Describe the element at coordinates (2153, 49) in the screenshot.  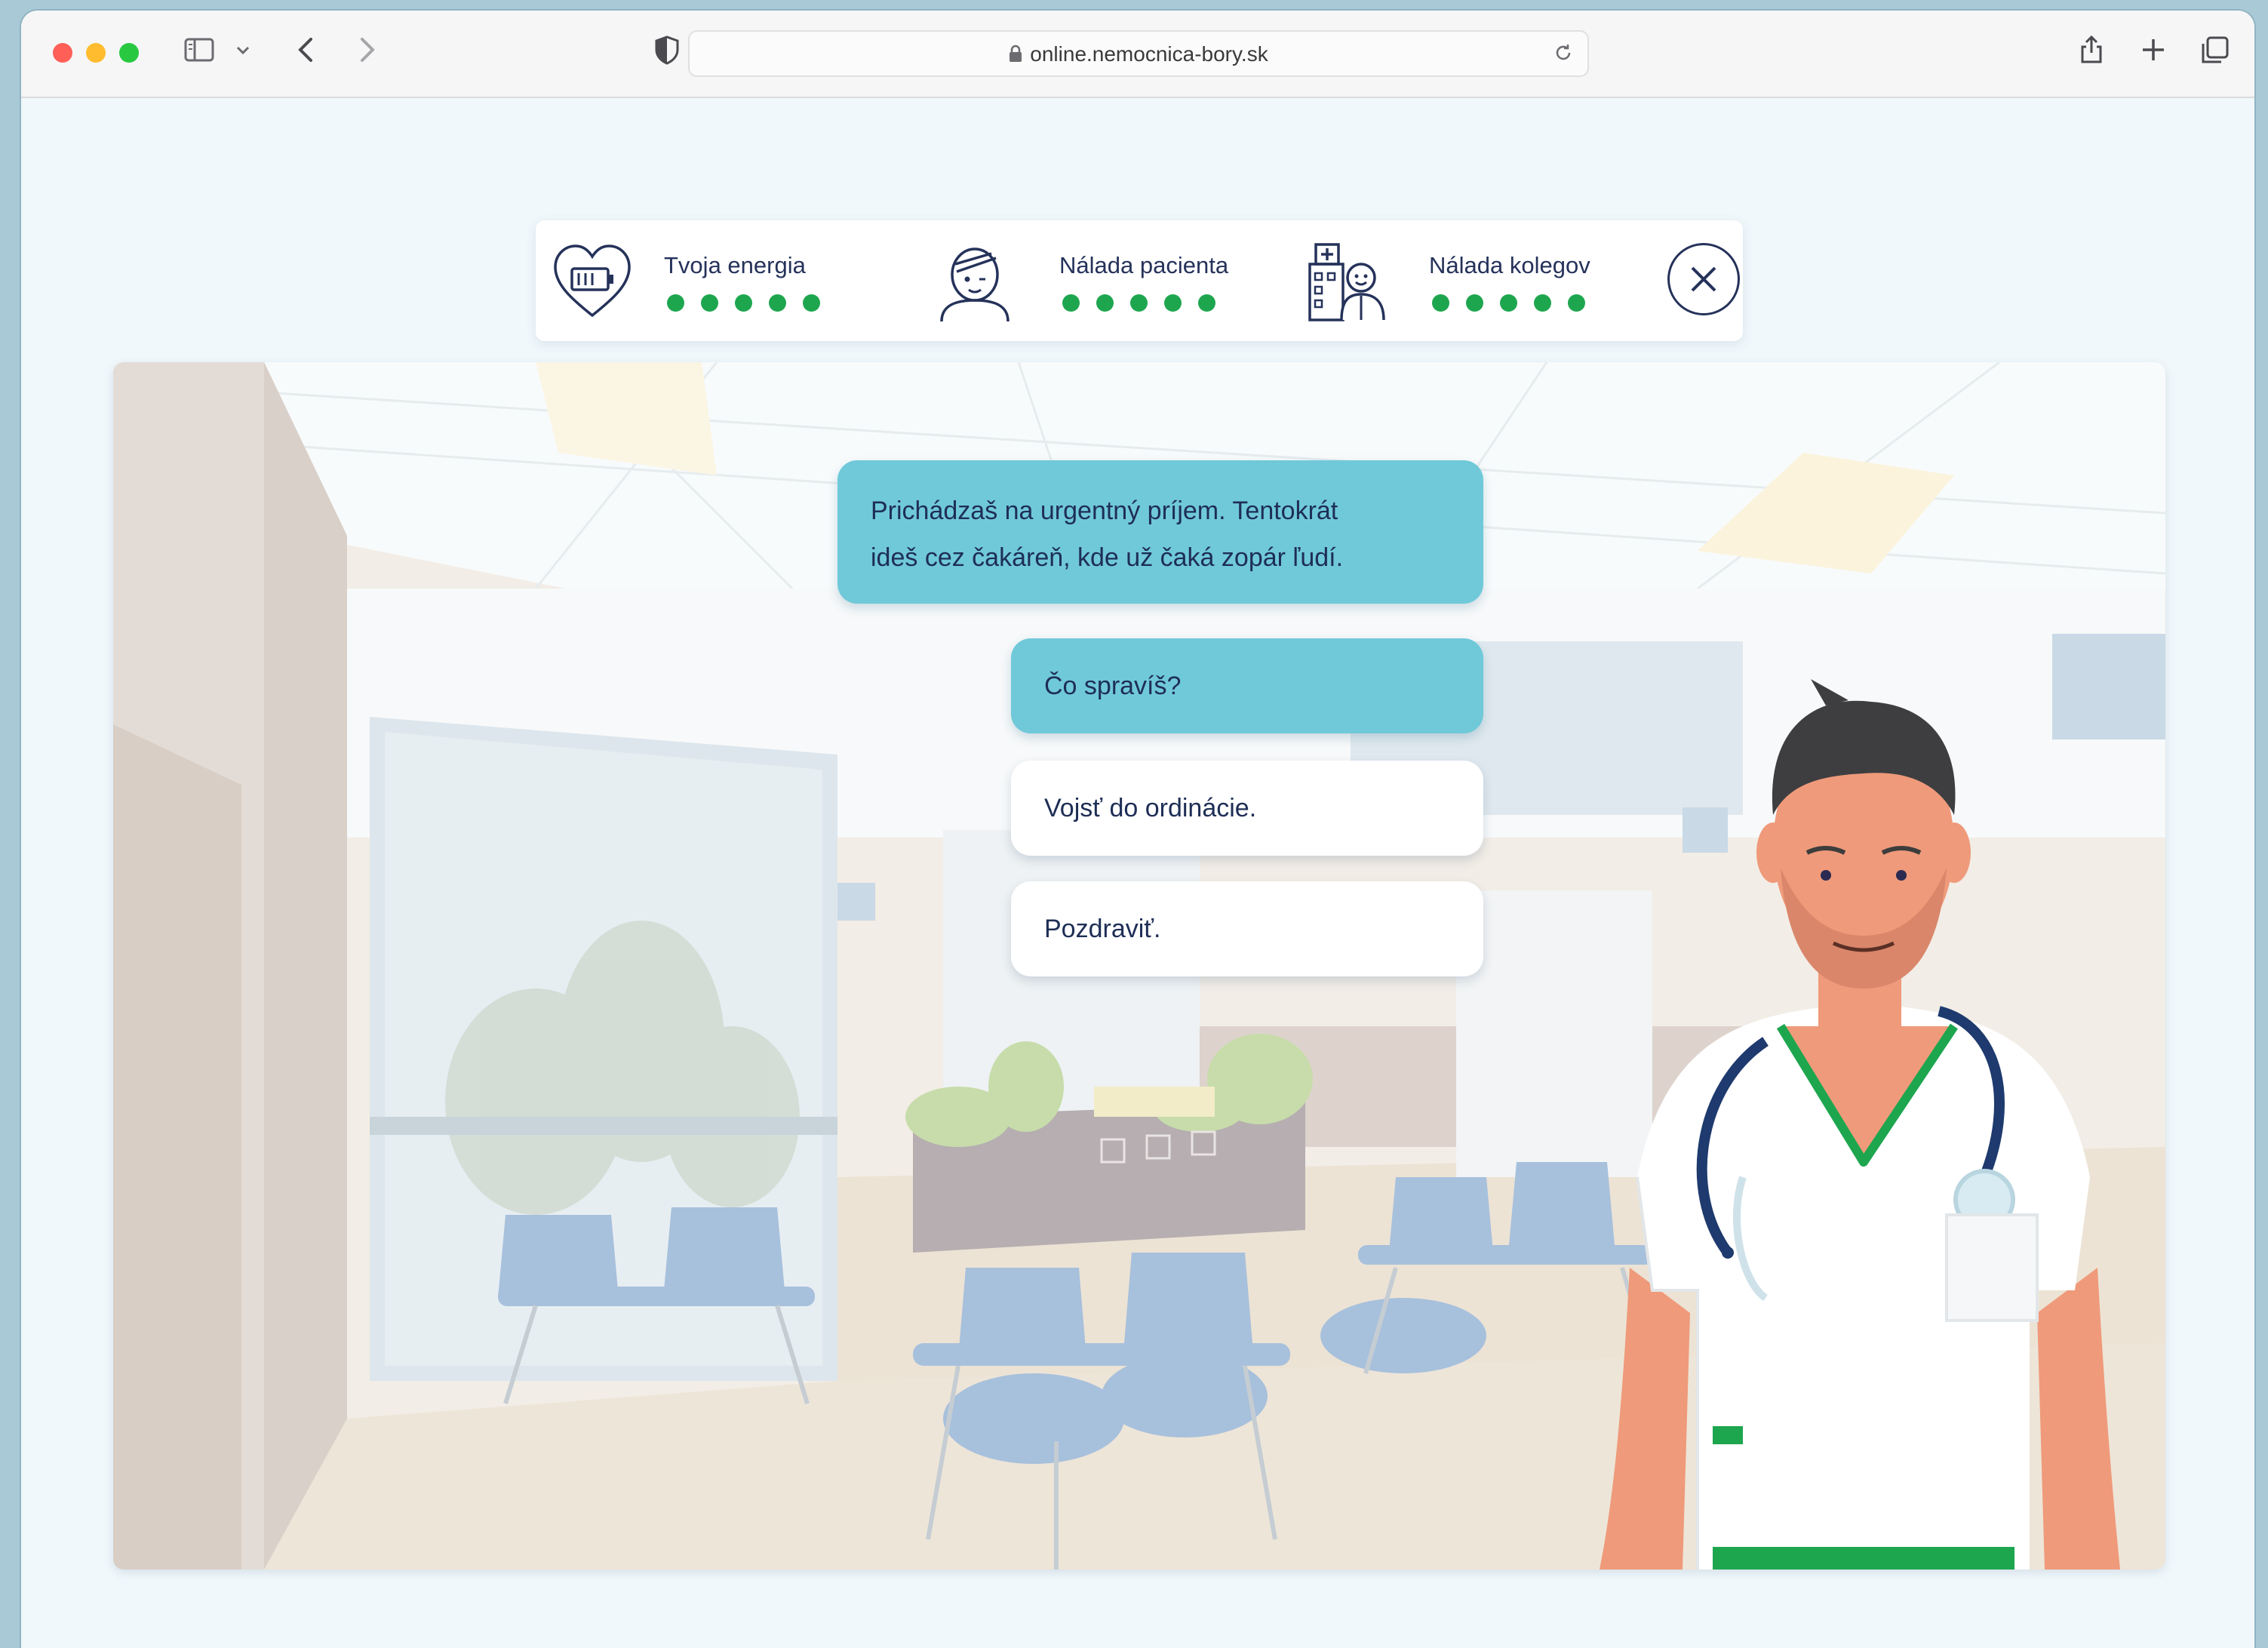
I see `new-tab-icon` at that location.